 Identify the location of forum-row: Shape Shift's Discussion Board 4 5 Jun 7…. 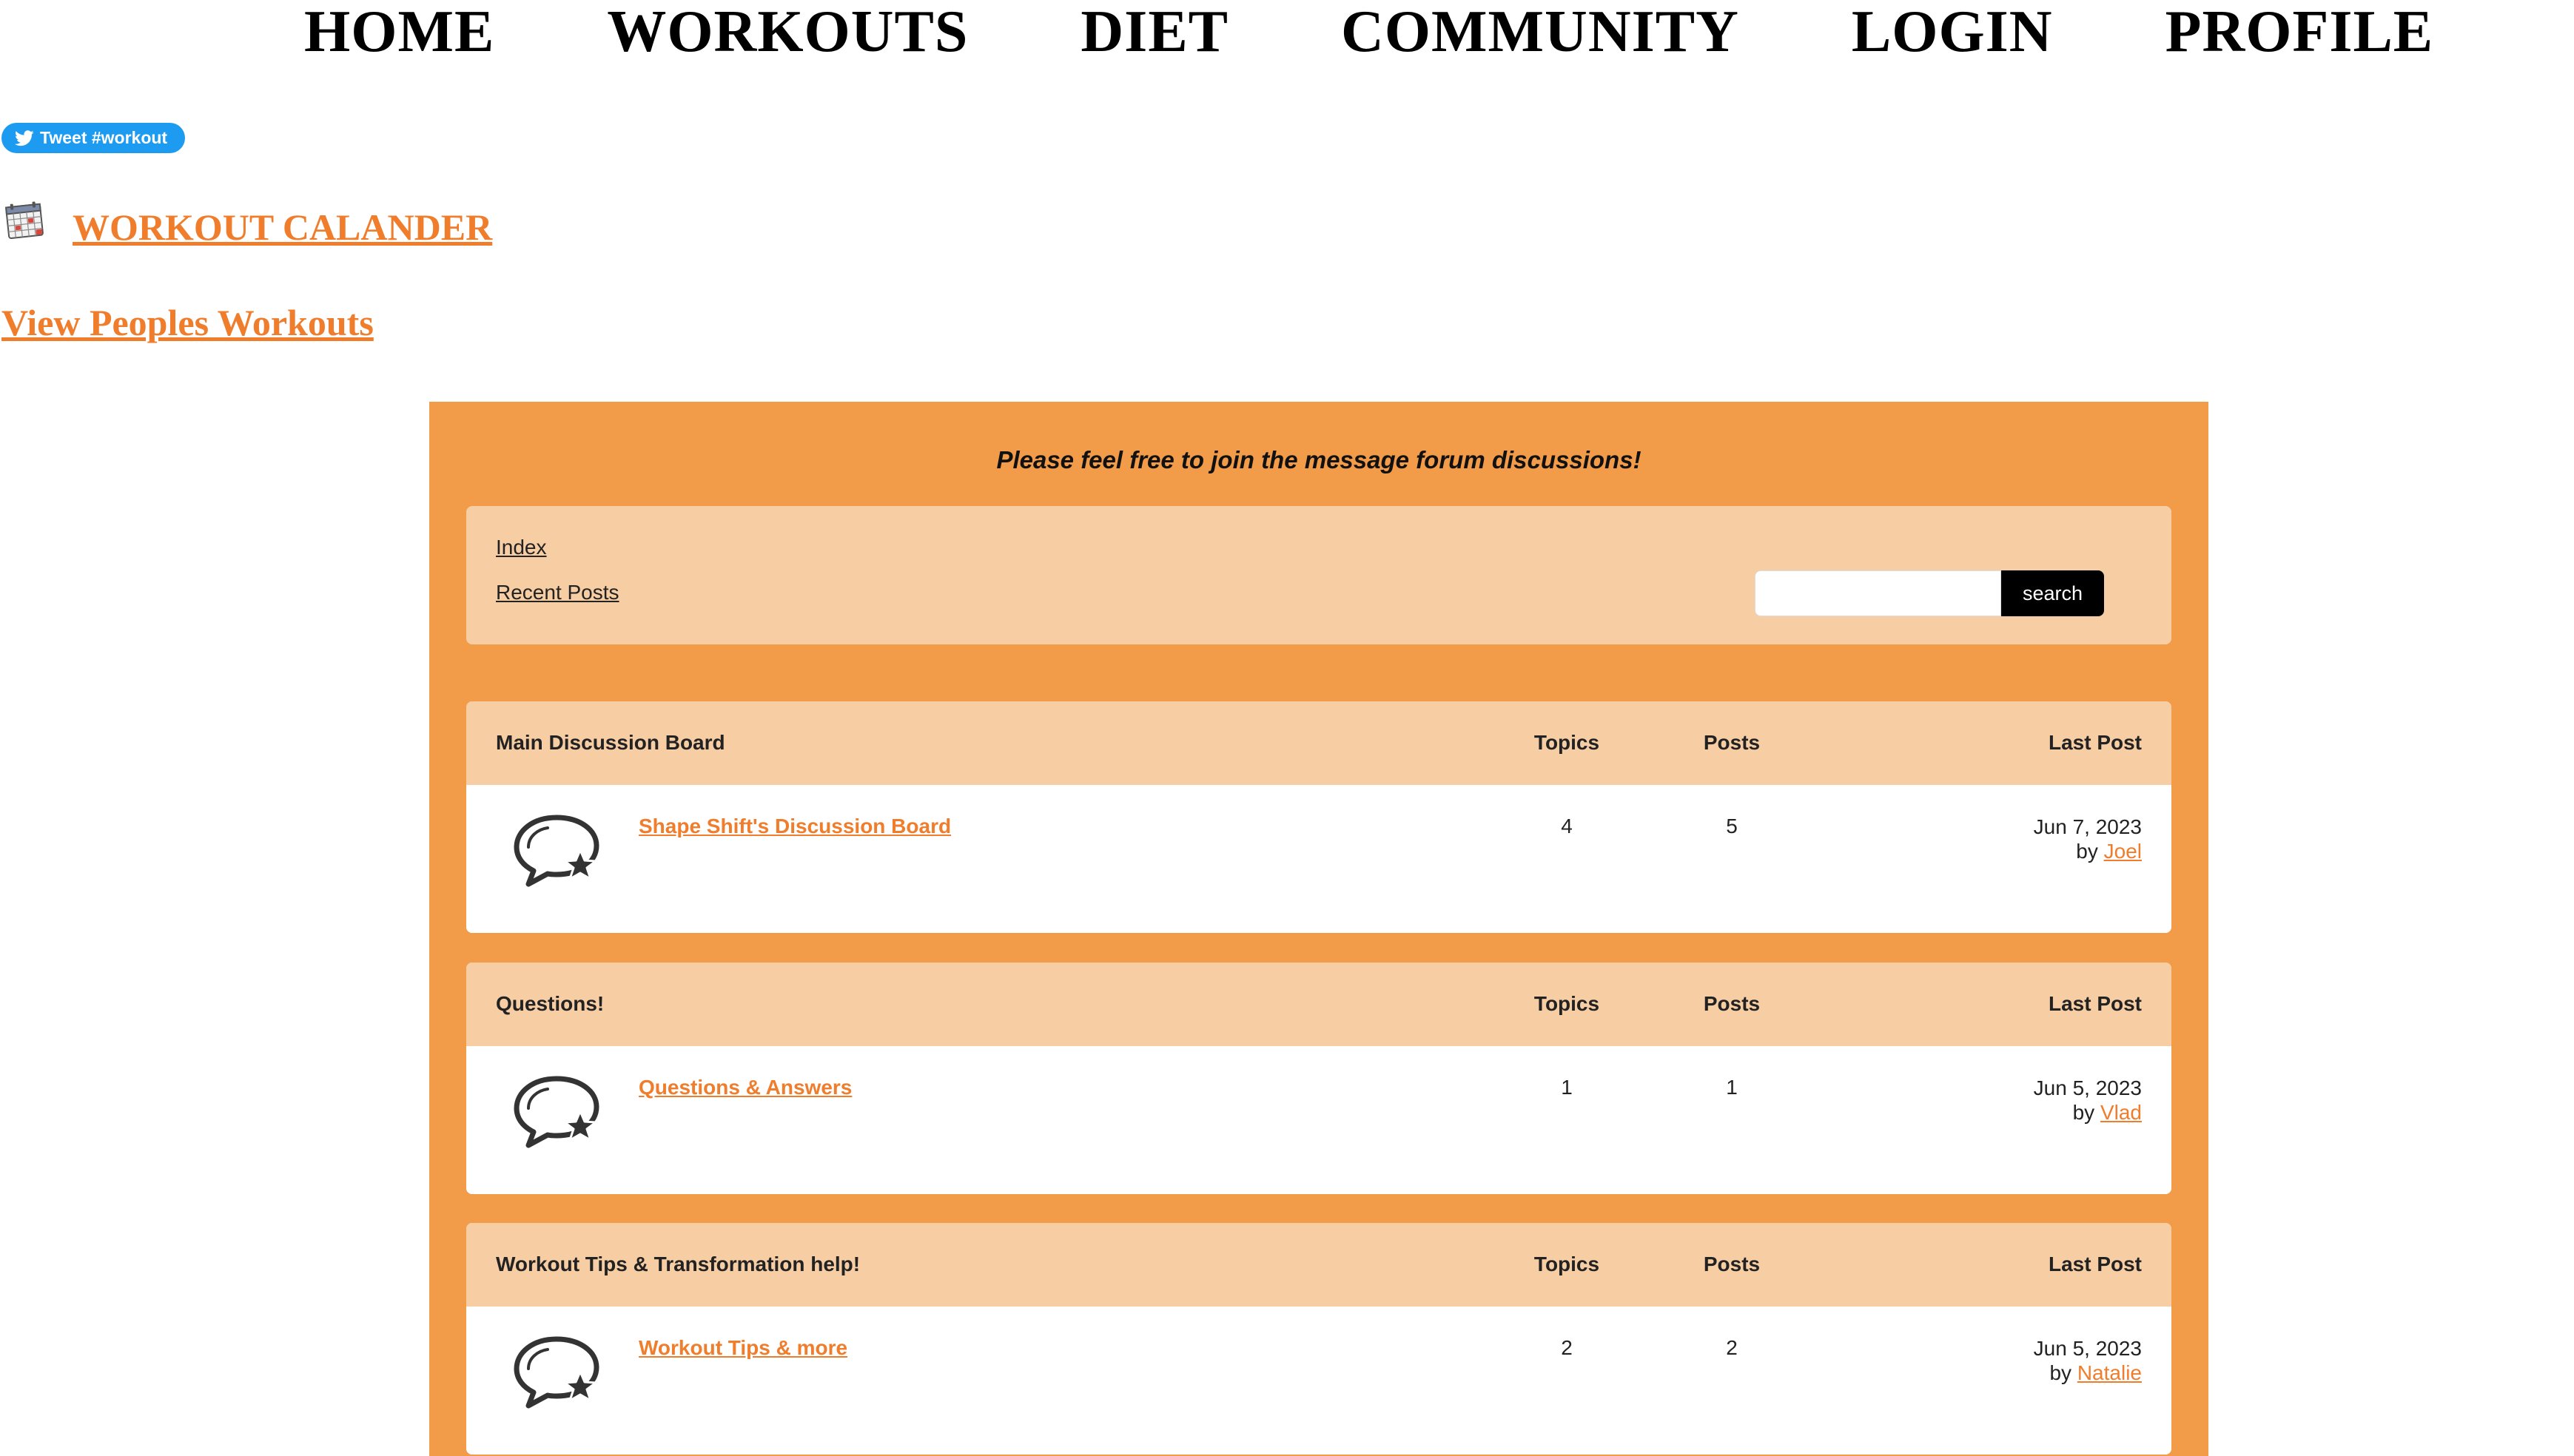
(1318, 859).